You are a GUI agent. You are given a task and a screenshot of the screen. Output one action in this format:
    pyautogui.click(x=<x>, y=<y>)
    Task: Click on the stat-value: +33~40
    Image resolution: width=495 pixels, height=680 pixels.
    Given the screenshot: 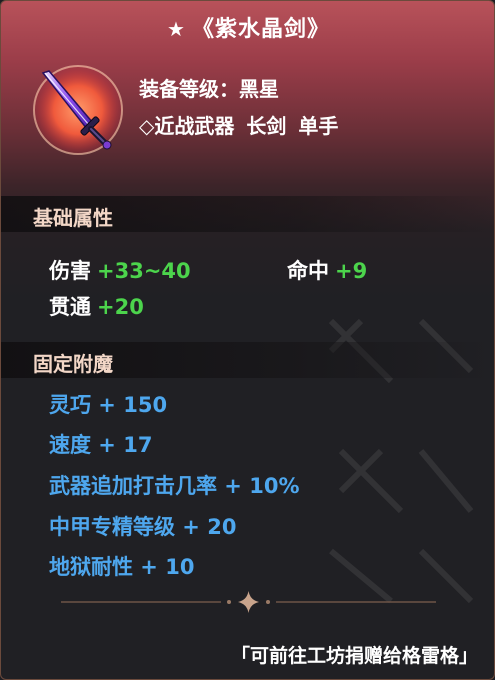 What is the action you would take?
    pyautogui.click(x=144, y=271)
    